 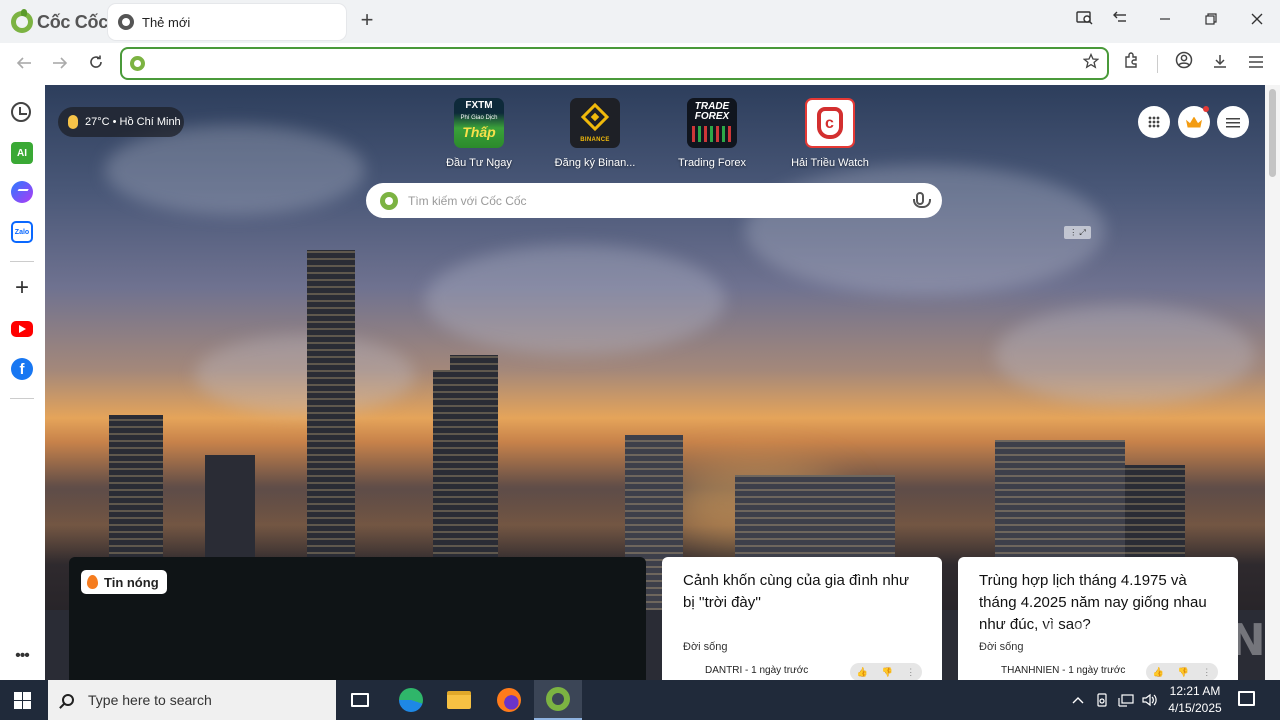 I want to click on brand-name: Cốc Cốc, so click(x=72, y=21).